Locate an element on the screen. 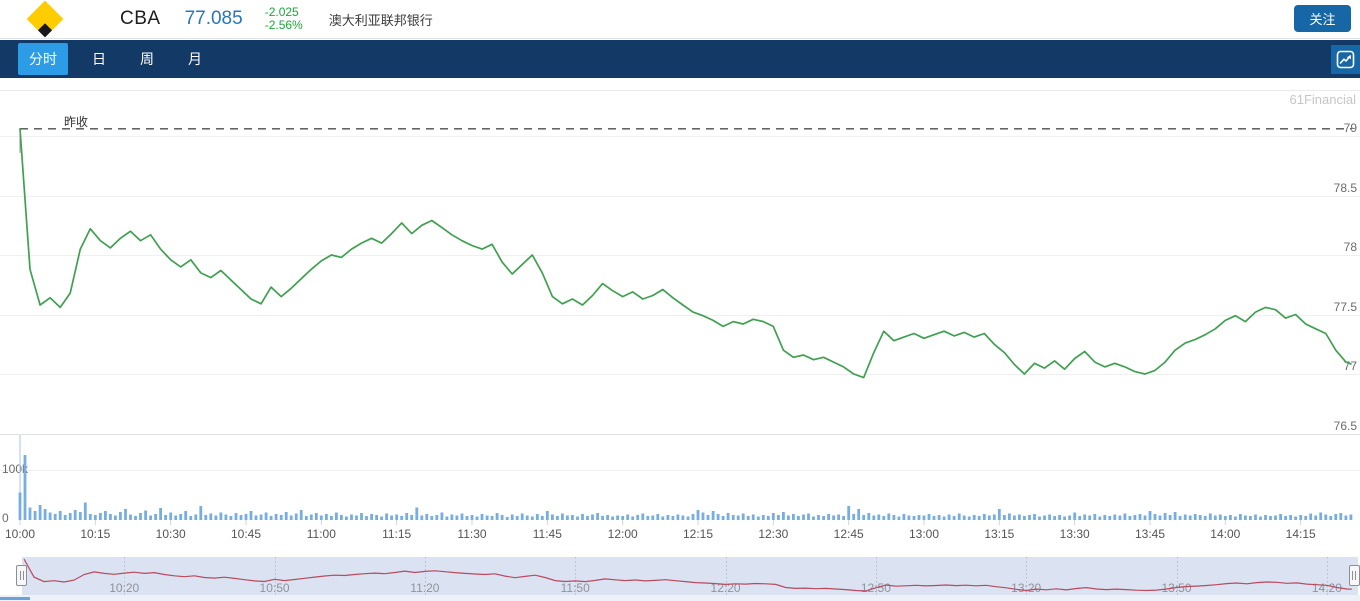 The image size is (1360, 601). bottom-strip is located at coordinates (680, 598).